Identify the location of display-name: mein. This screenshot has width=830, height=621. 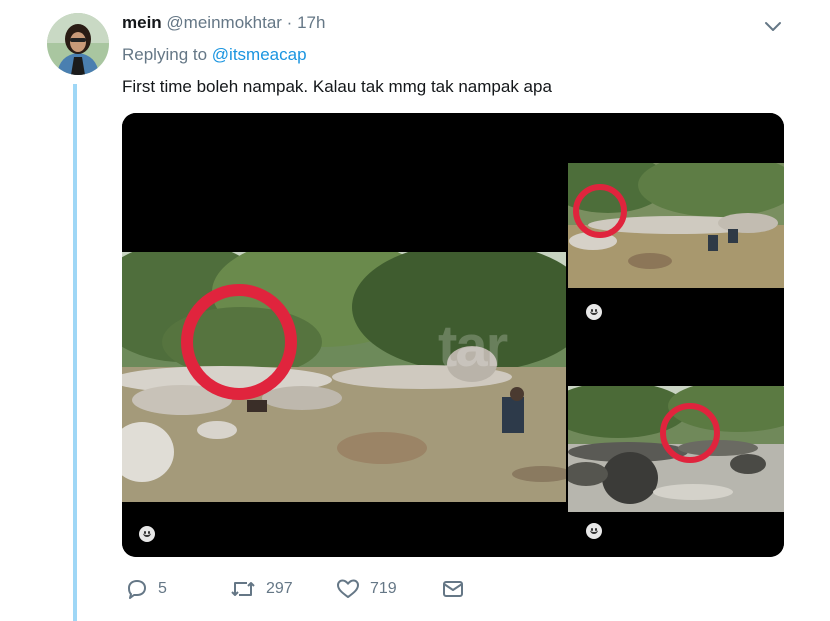
(142, 22).